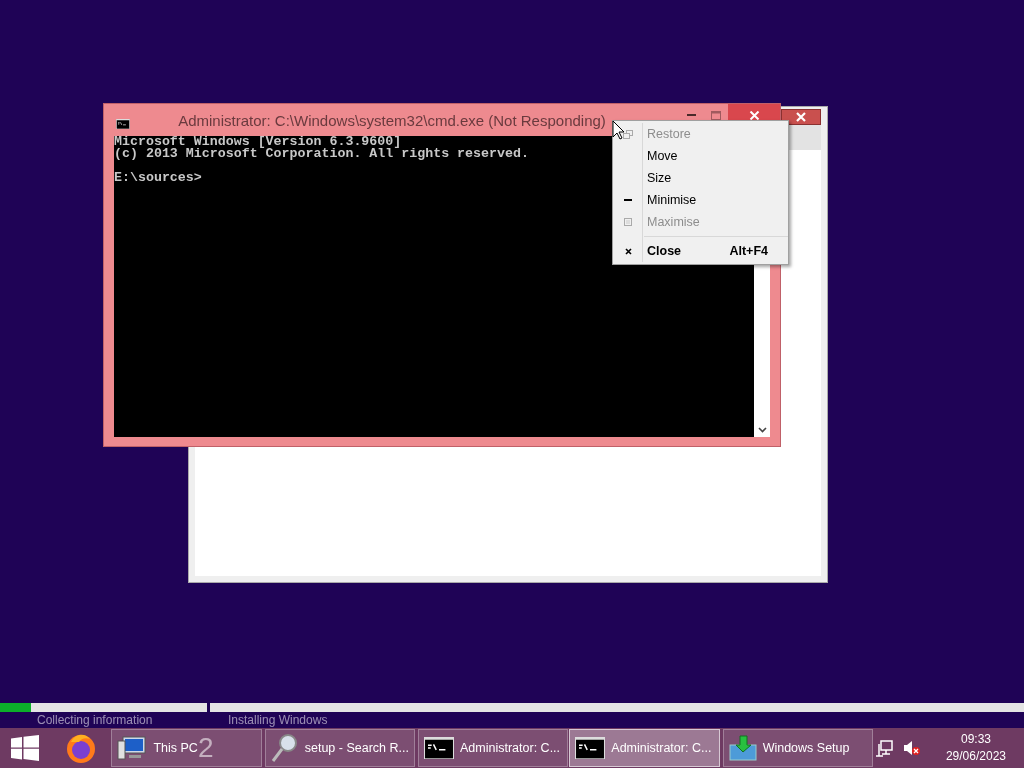  What do you see at coordinates (797, 748) in the screenshot?
I see `taskbar-button: Windows Setup` at bounding box center [797, 748].